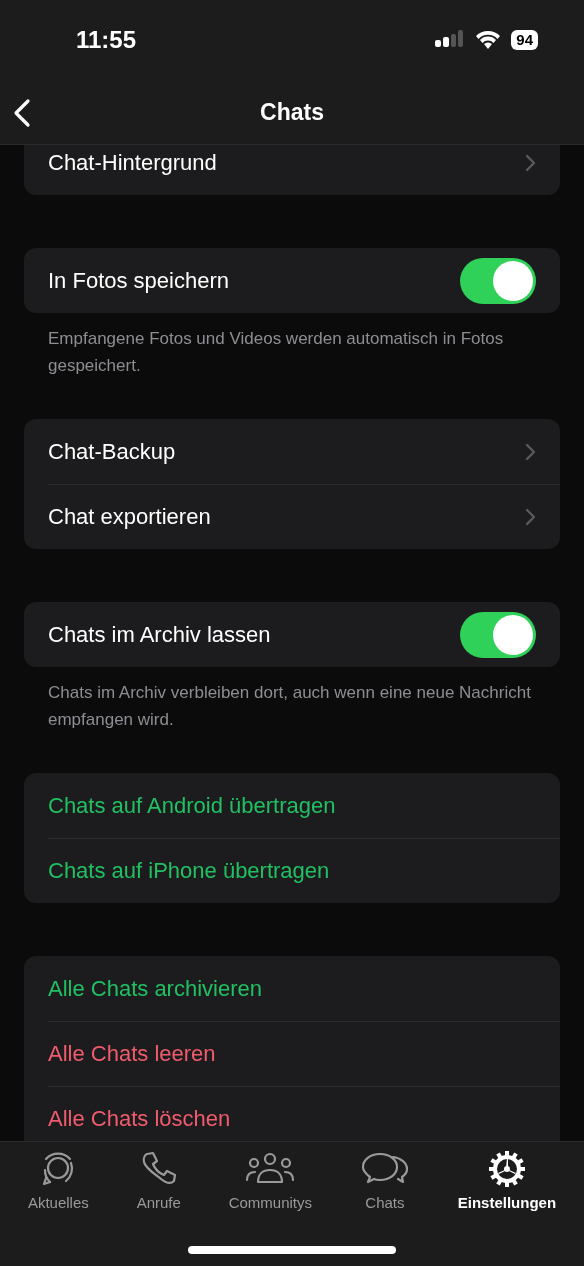 The height and width of the screenshot is (1266, 584). Describe the element at coordinates (22, 113) in the screenshot. I see `back-icon` at that location.